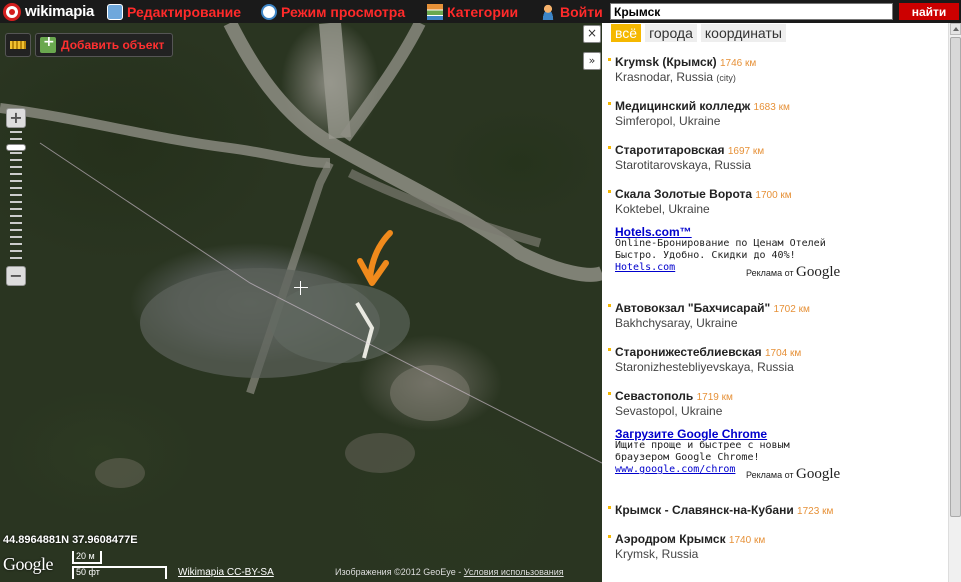  Describe the element at coordinates (113, 45) in the screenshot. I see `add-object-label: Добавить объект` at that location.